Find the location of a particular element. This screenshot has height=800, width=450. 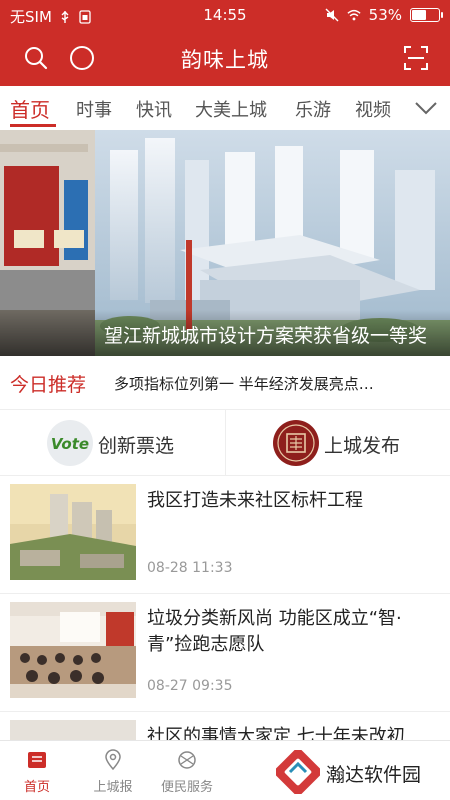

watermark-text: 瀚达软件园 is located at coordinates (374, 775).